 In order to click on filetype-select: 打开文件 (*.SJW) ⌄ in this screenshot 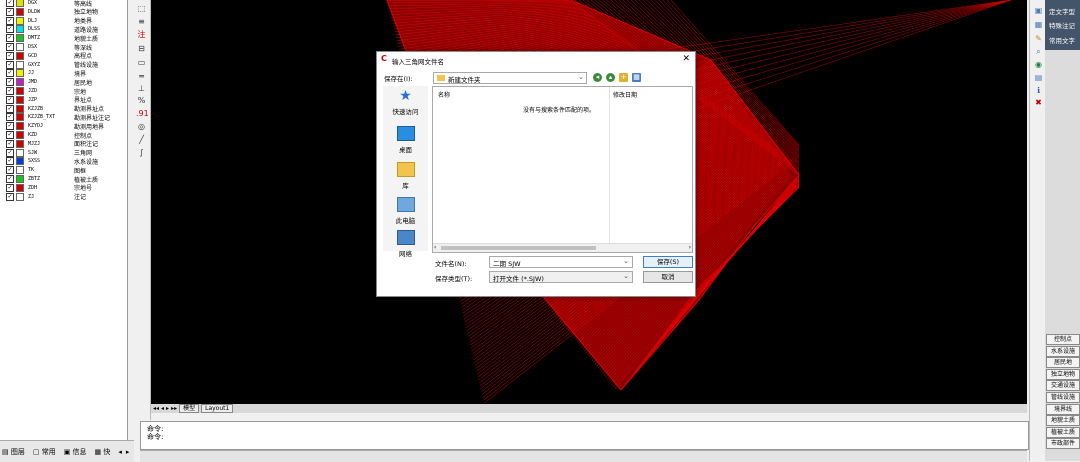, I will do `click(561, 277)`.